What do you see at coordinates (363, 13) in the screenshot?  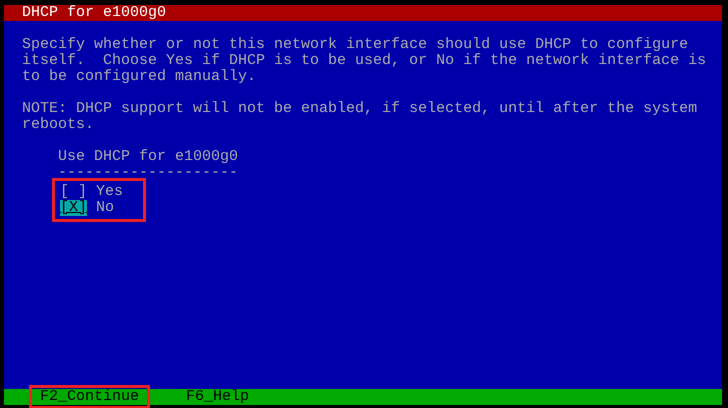 I see `title-bar: DHCP for e1000g0` at bounding box center [363, 13].